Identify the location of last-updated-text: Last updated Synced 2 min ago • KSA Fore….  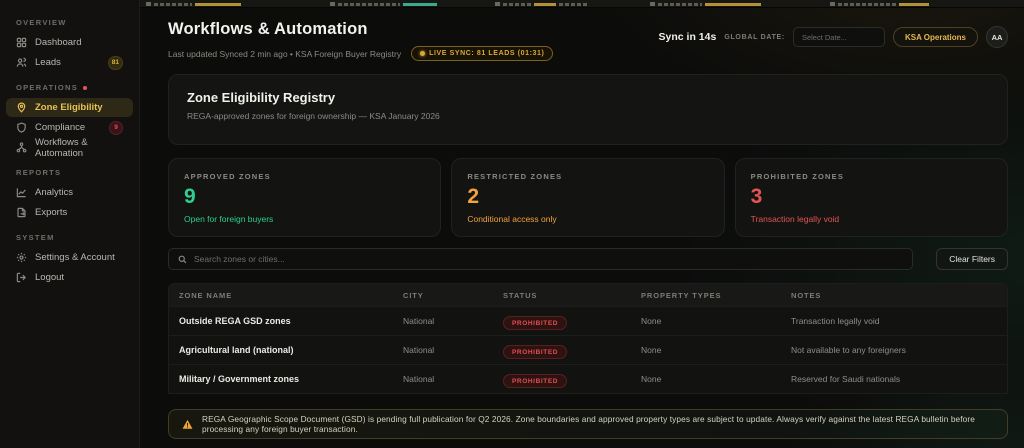
(285, 53).